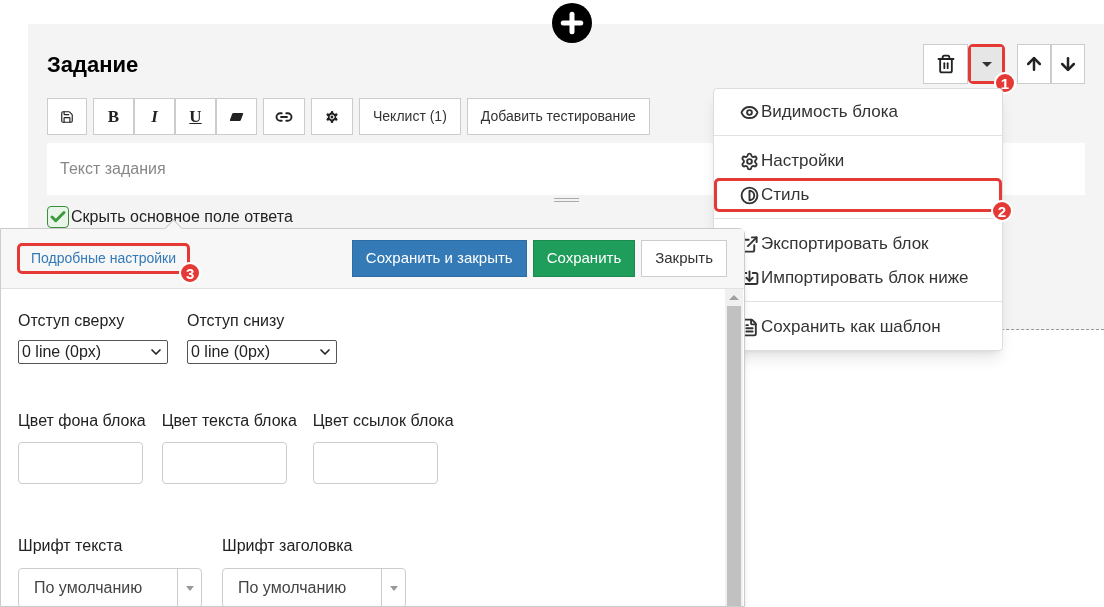  What do you see at coordinates (558, 116) in the screenshot?
I see `toolbar-button: Добавить тестирование` at bounding box center [558, 116].